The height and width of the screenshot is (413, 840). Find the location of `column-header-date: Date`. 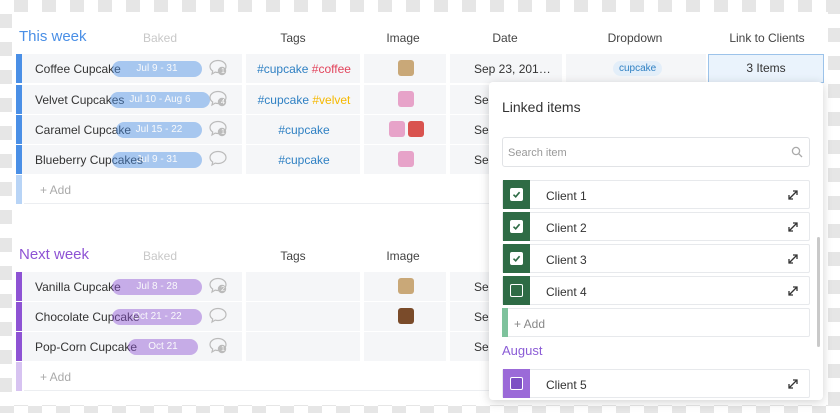

column-header-date: Date is located at coordinates (505, 38).